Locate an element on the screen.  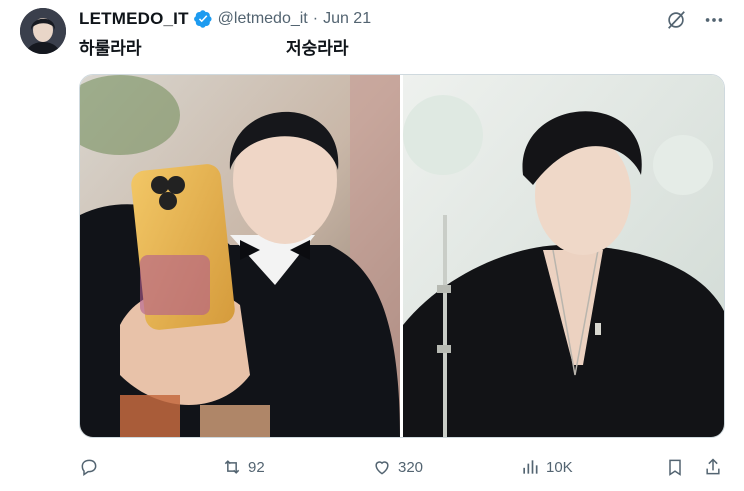
verified-badge-icon is located at coordinates (203, 19).